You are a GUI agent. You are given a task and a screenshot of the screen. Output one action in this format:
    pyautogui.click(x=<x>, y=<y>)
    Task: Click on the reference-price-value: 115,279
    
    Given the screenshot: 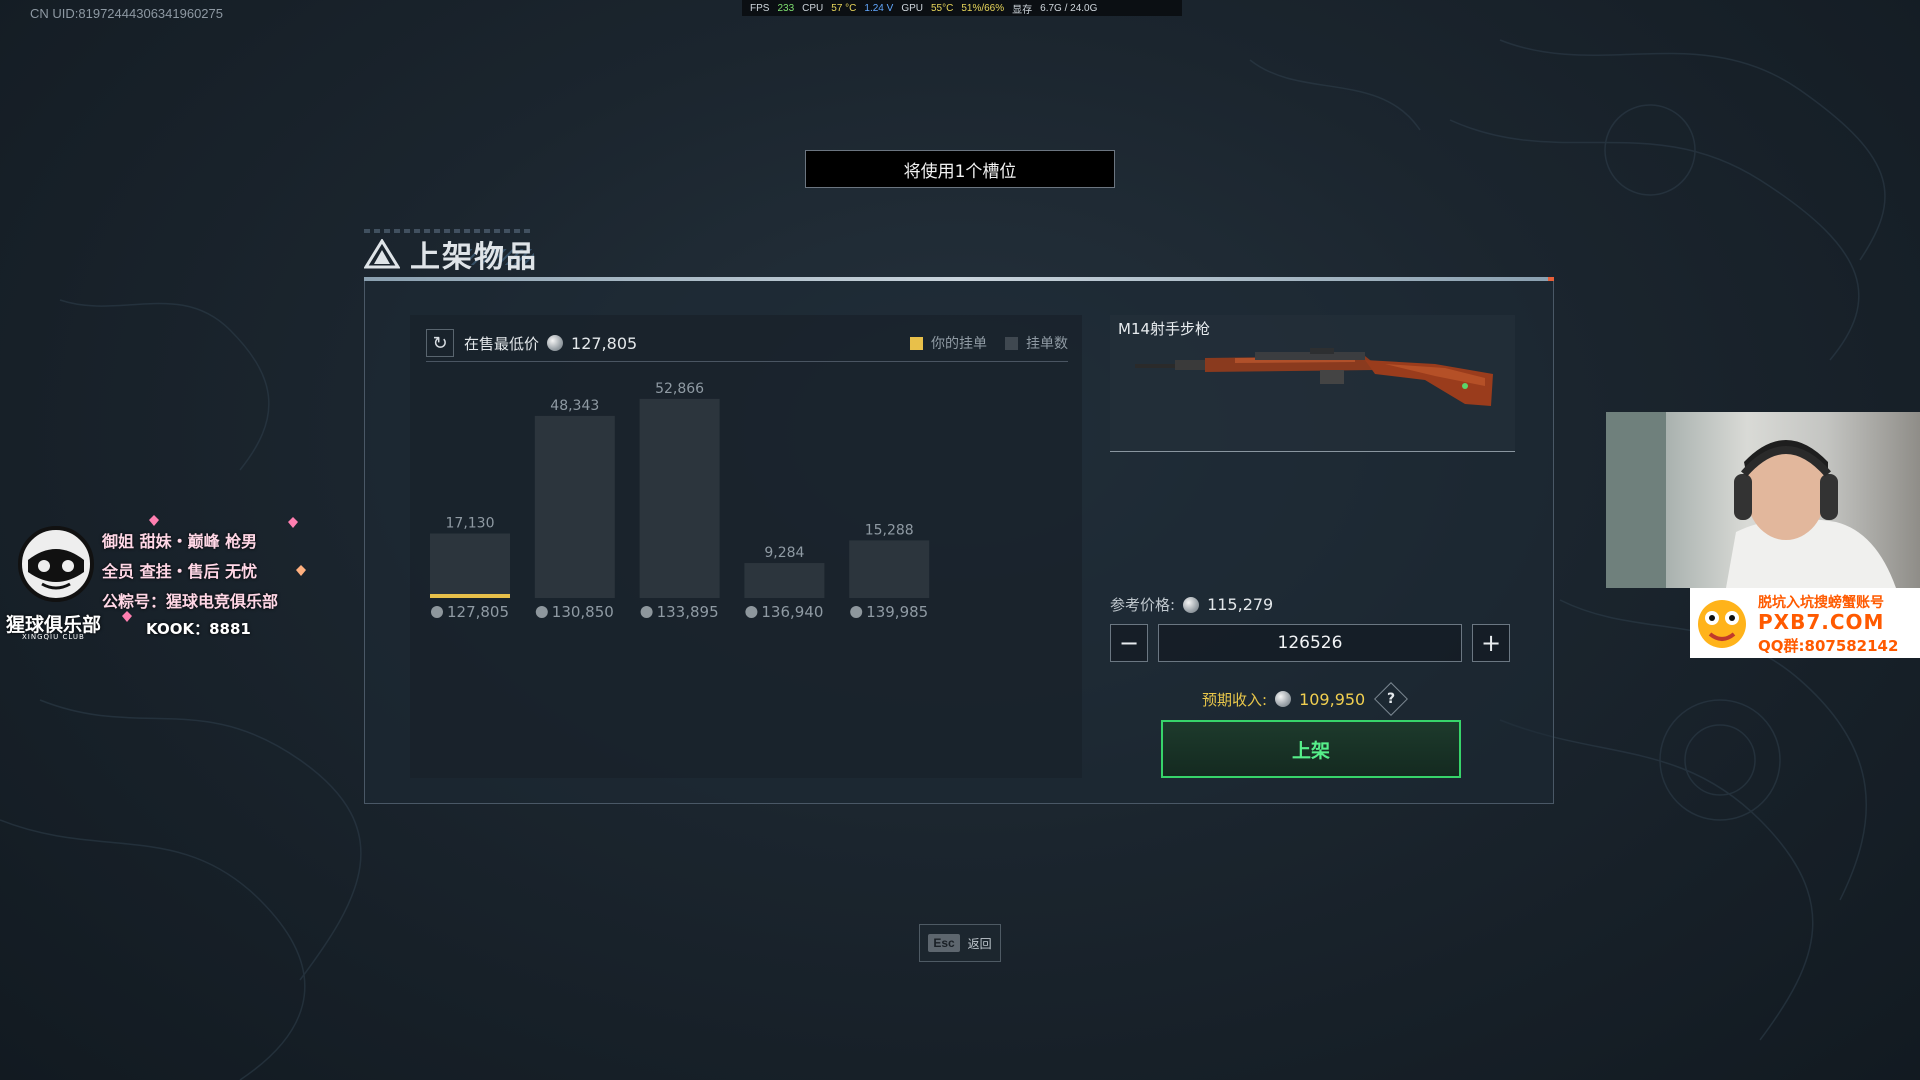 What is the action you would take?
    pyautogui.click(x=1240, y=604)
    